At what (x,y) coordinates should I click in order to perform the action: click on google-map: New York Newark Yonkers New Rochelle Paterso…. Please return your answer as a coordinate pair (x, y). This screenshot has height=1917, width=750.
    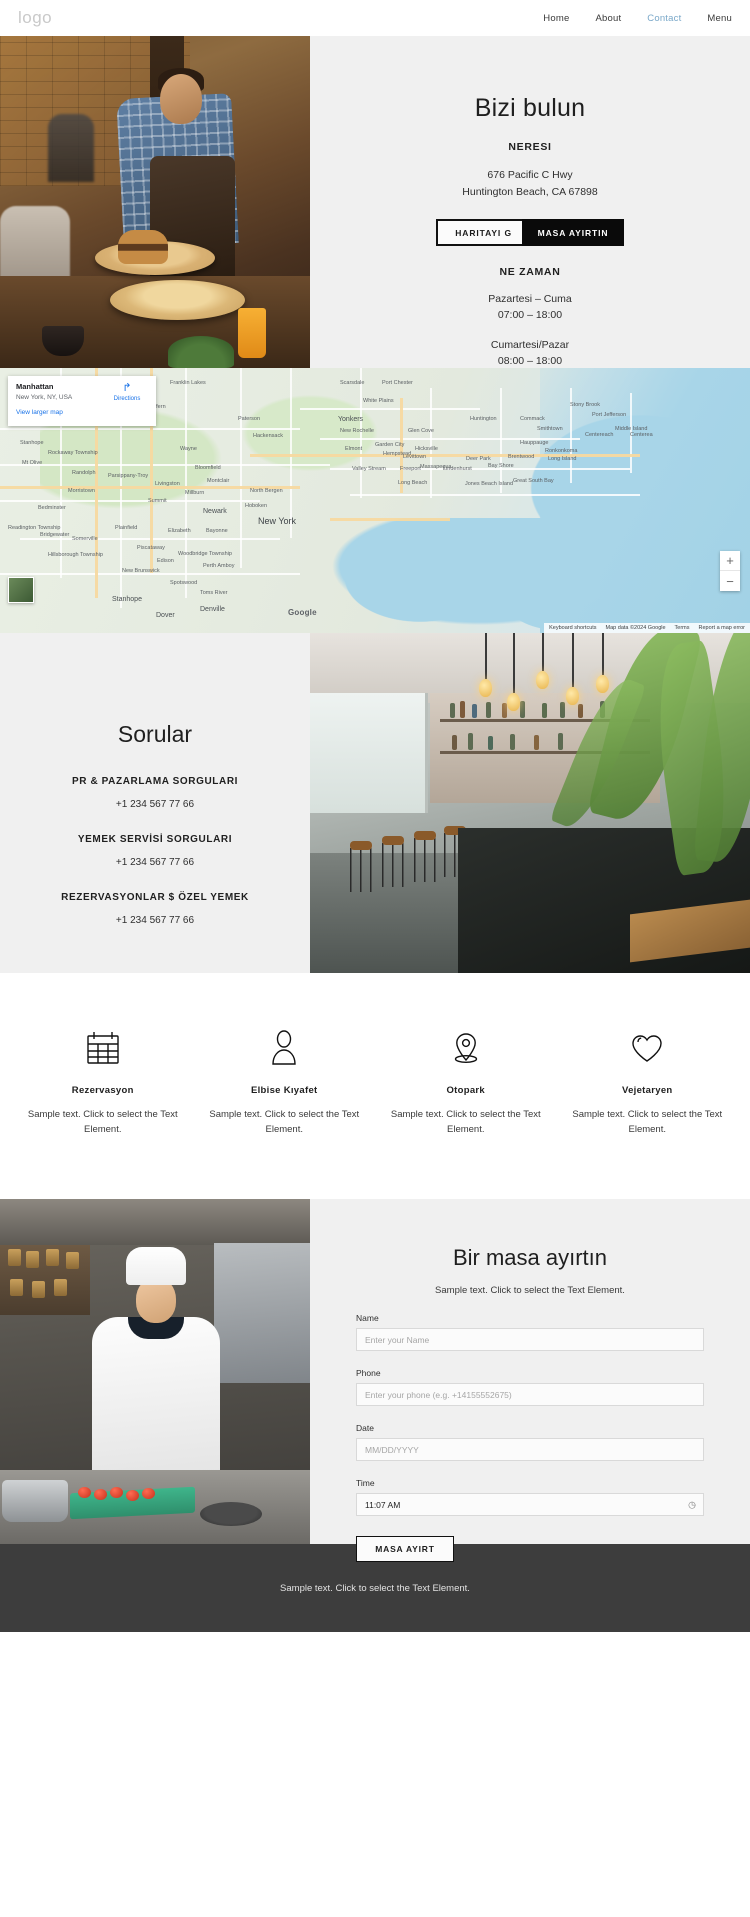
    Looking at the image, I should click on (375, 500).